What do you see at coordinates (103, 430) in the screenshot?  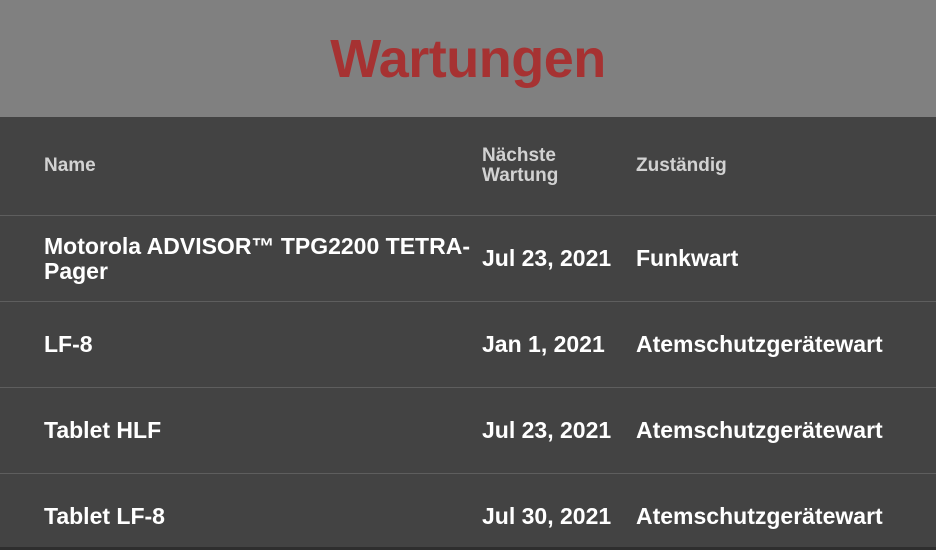 I see `row-name: Tablet HLF` at bounding box center [103, 430].